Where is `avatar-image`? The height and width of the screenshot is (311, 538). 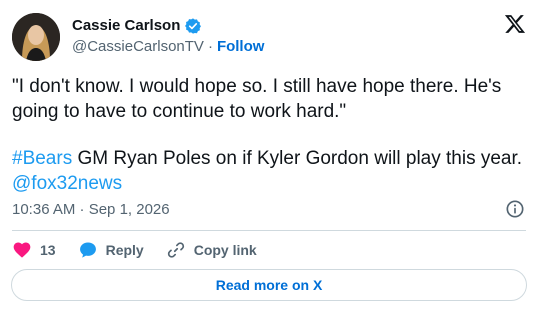 avatar-image is located at coordinates (36, 37).